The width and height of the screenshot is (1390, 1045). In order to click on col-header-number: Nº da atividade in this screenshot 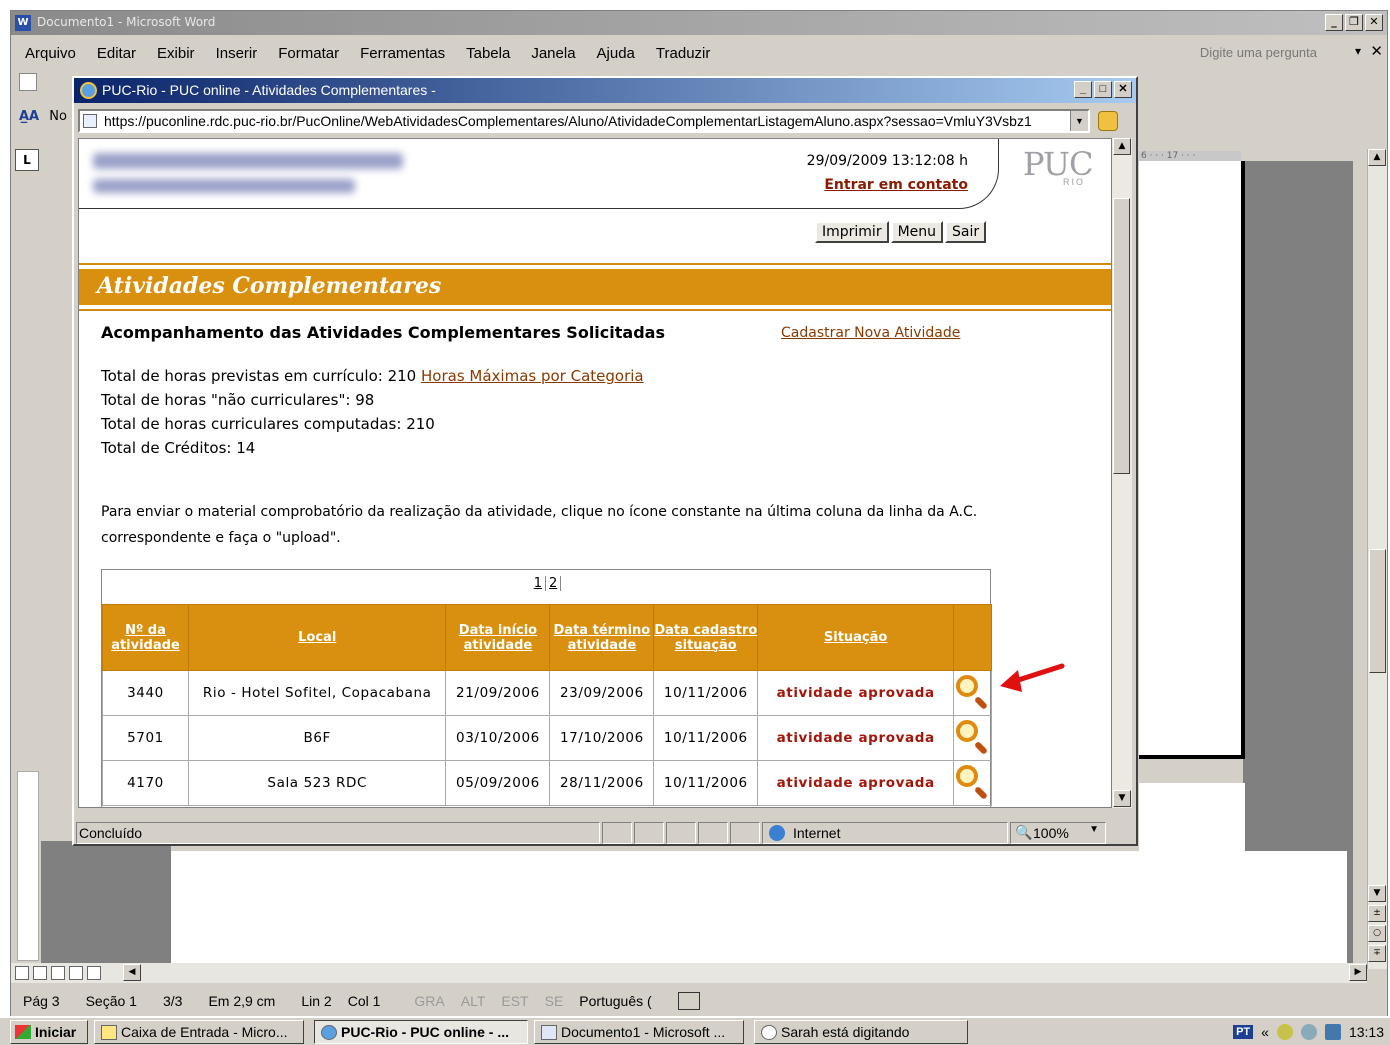, I will do `click(145, 637)`.